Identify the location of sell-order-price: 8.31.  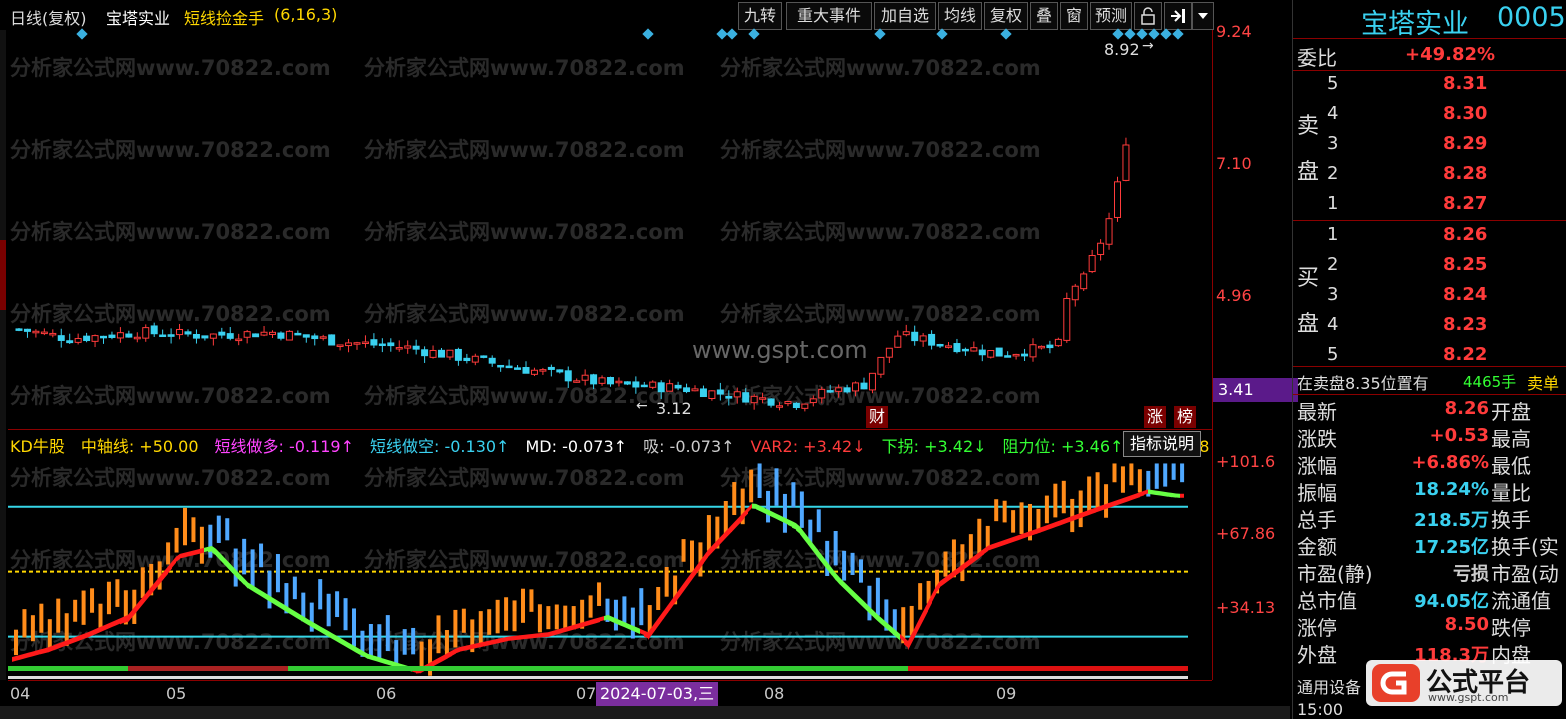
(1465, 83).